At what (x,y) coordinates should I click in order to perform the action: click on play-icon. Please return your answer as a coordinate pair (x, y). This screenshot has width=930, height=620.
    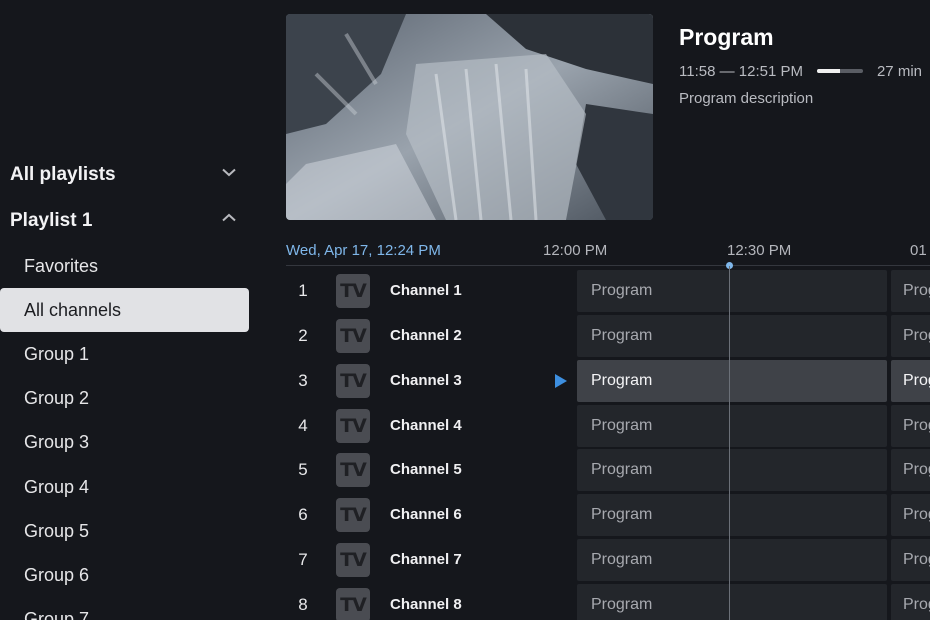
    Looking at the image, I should click on (561, 381).